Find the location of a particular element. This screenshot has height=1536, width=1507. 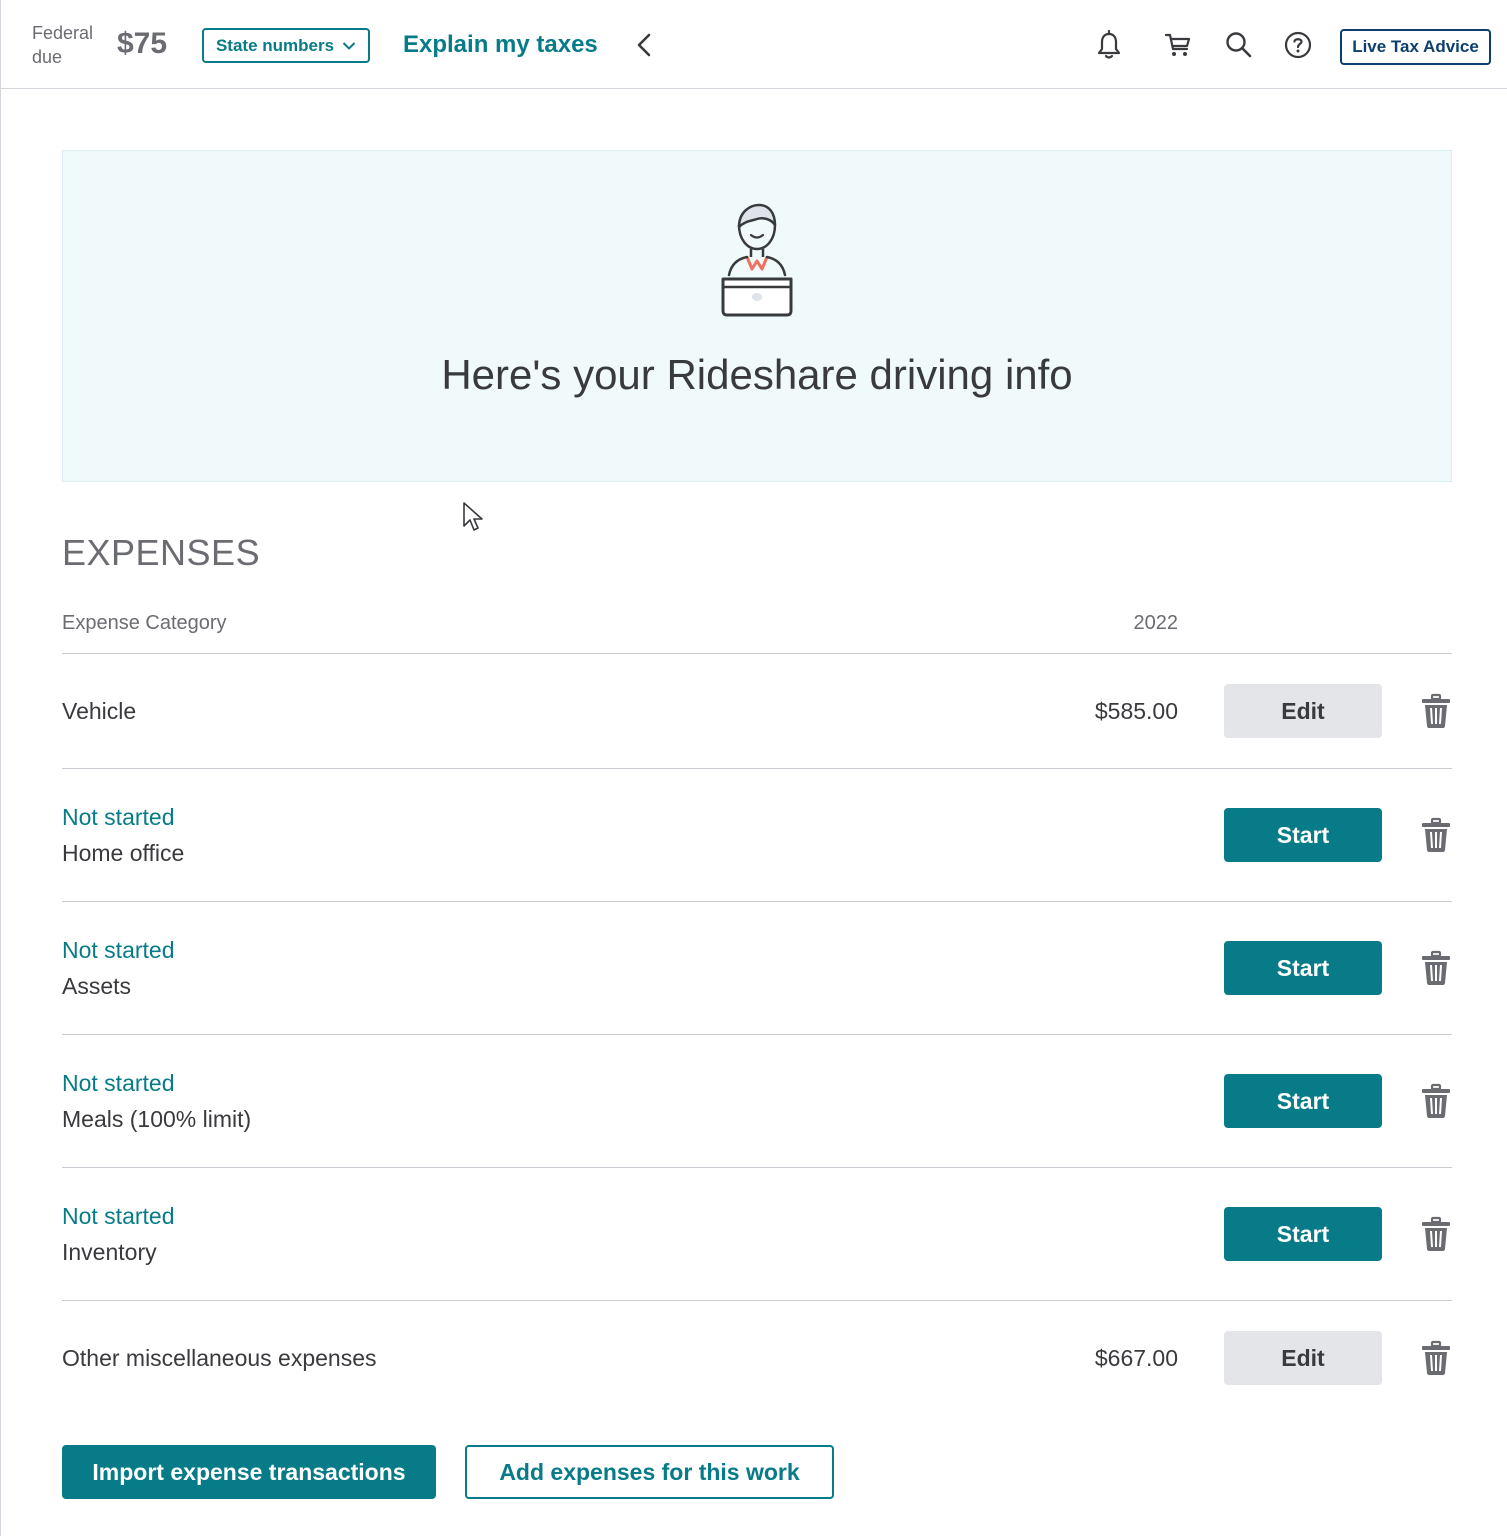

edit-misc-expenses-button: Edit is located at coordinates (1303, 1358).